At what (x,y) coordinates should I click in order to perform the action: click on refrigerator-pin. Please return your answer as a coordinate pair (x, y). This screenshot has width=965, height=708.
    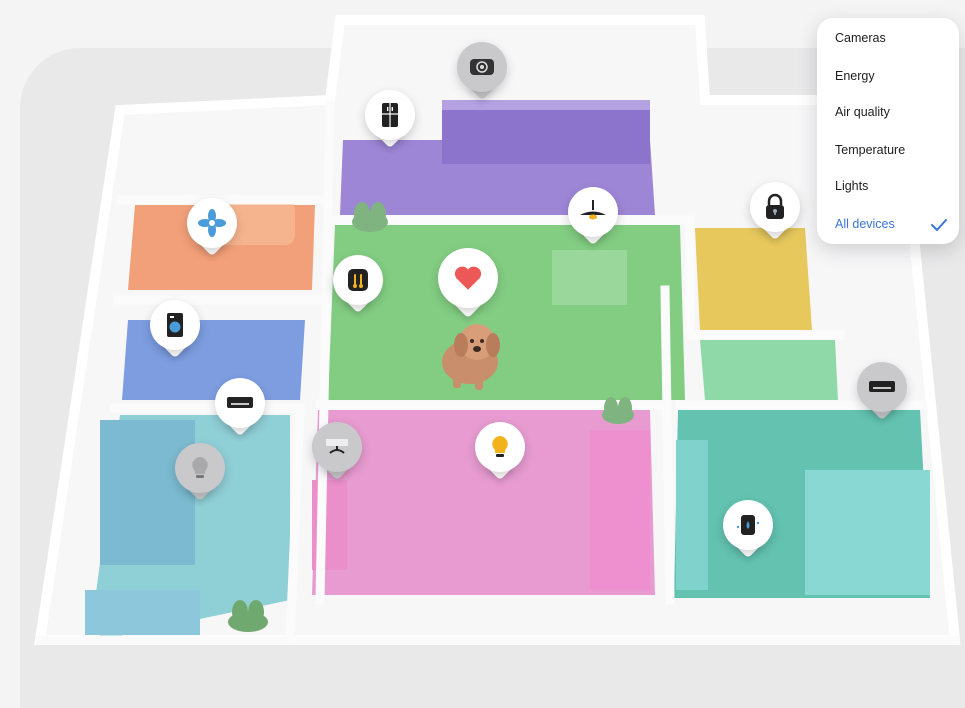
    Looking at the image, I should click on (390, 121).